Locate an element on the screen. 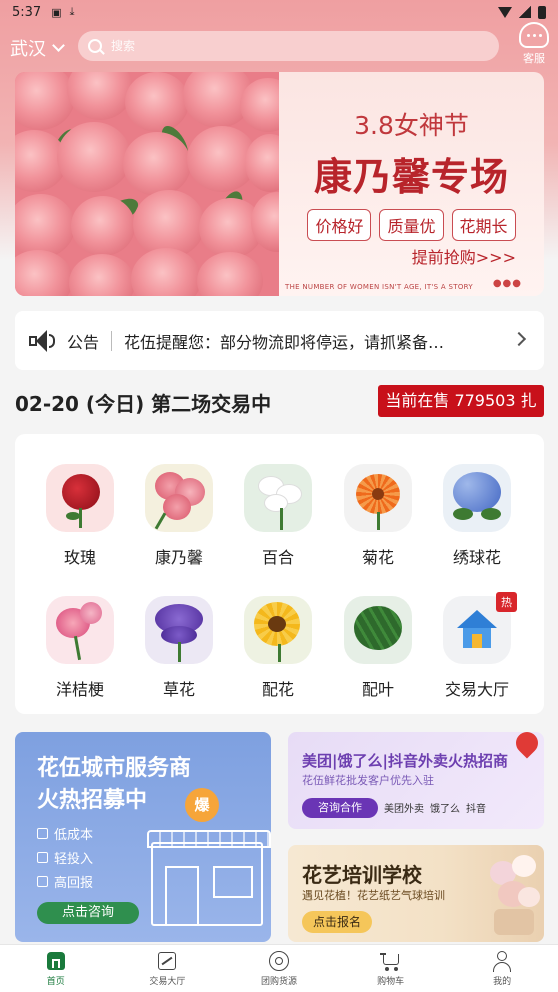 The height and width of the screenshot is (992, 558). tab-label: 购物车 is located at coordinates (391, 982).